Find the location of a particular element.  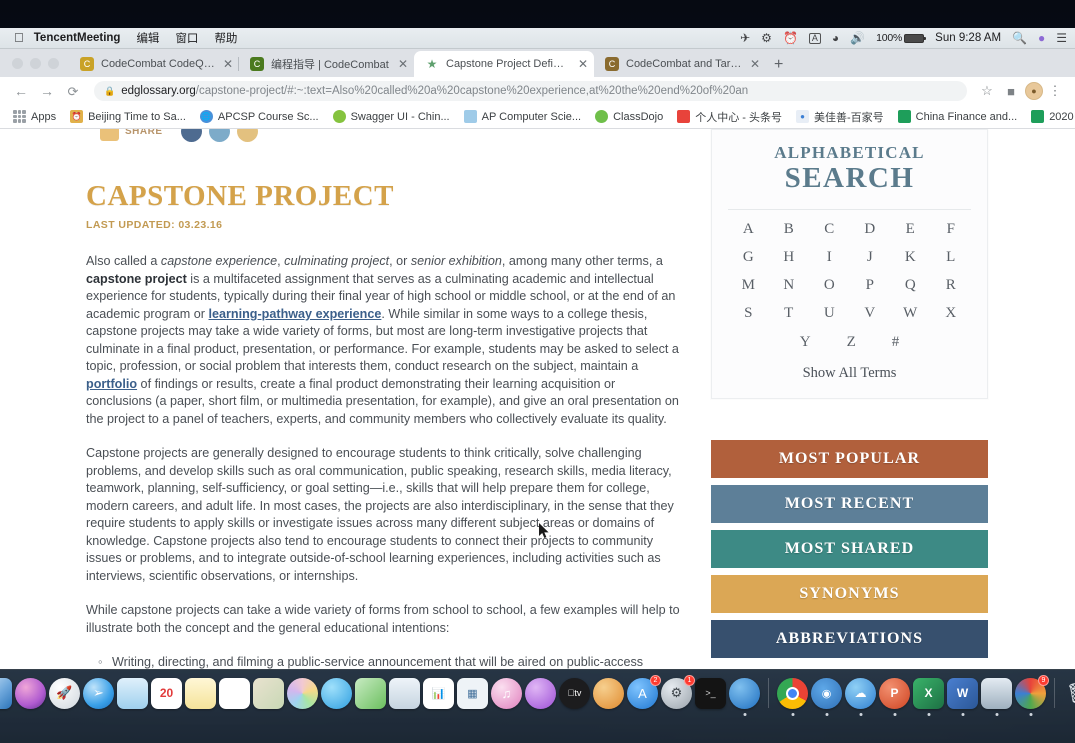

contacts-icon is located at coordinates (370, 693).